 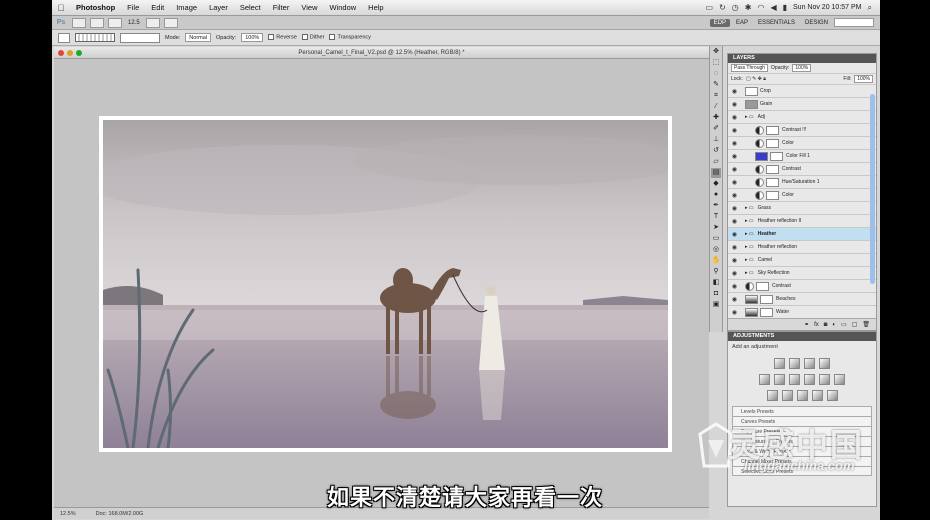 What do you see at coordinates (806, 324) in the screenshot?
I see `link-layers-icon: ⚭` at bounding box center [806, 324].